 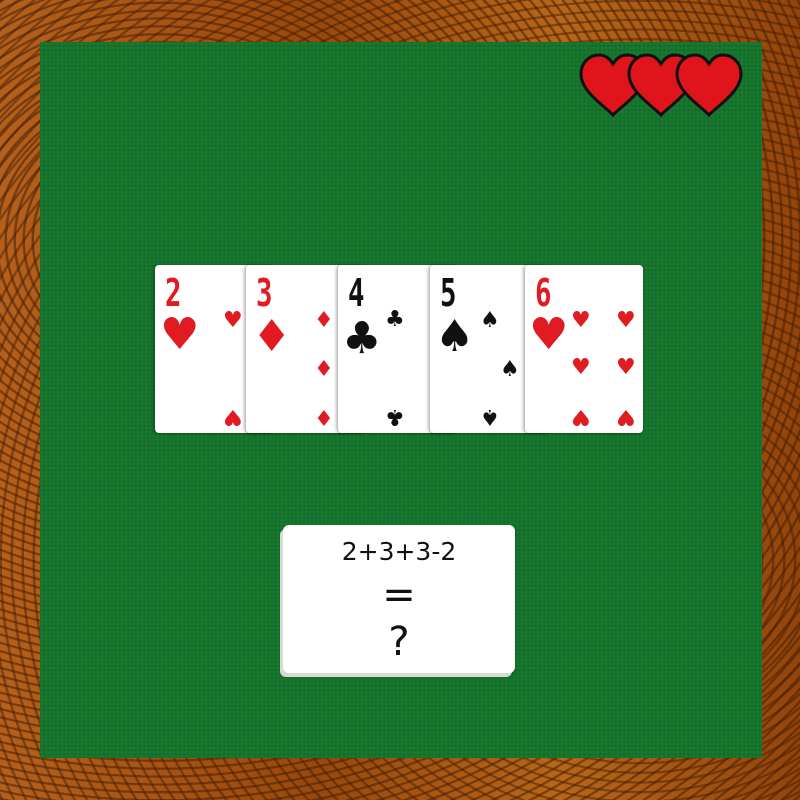 I want to click on equals-sign: =, so click(x=399, y=595).